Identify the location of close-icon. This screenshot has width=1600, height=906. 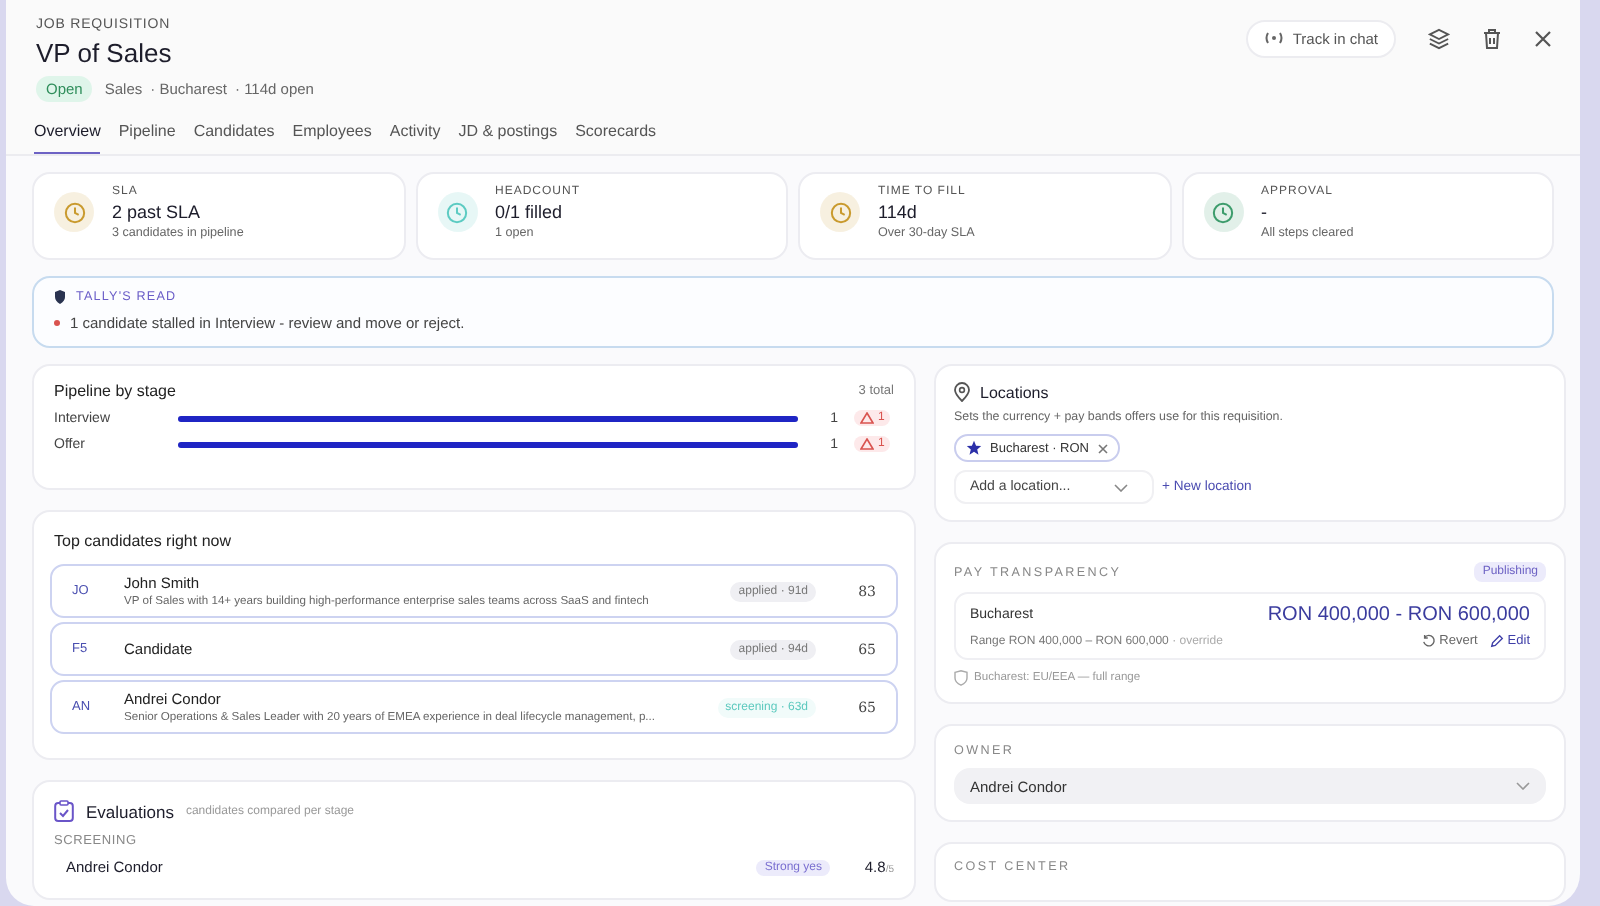
(1543, 38).